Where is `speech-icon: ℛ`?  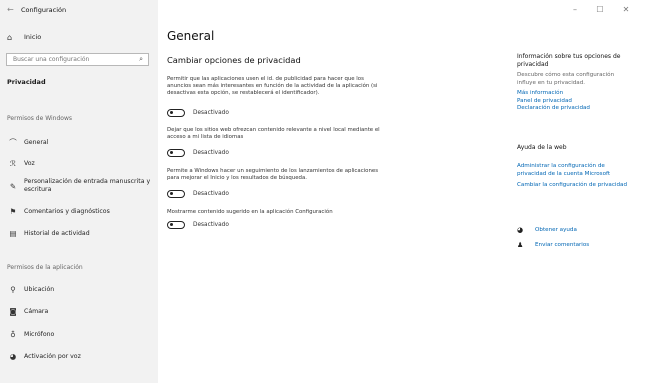 speech-icon: ℛ is located at coordinates (13, 163).